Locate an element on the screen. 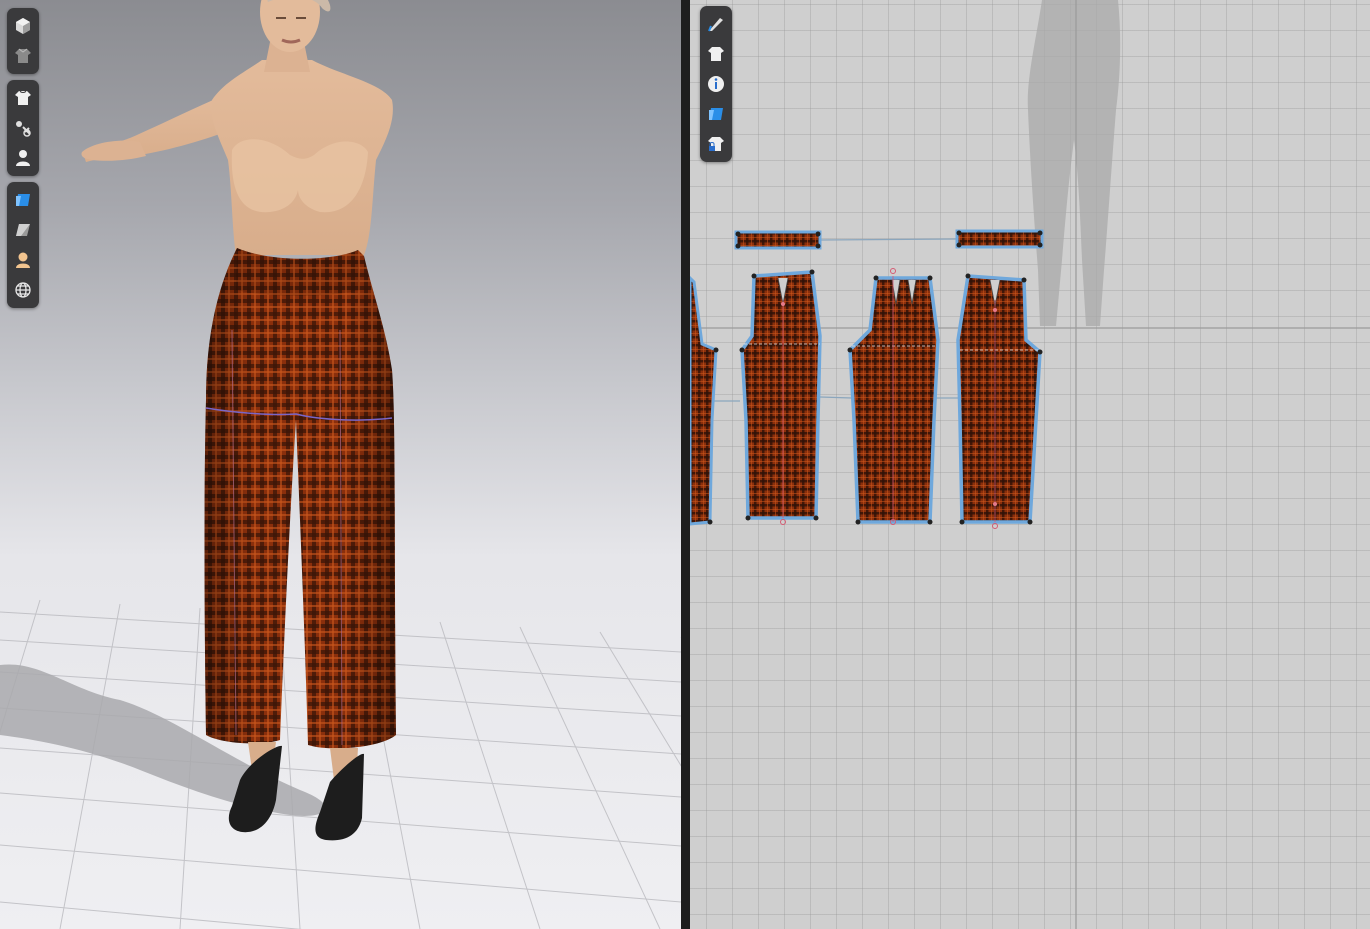  environment-globe-icon is located at coordinates (23, 290).